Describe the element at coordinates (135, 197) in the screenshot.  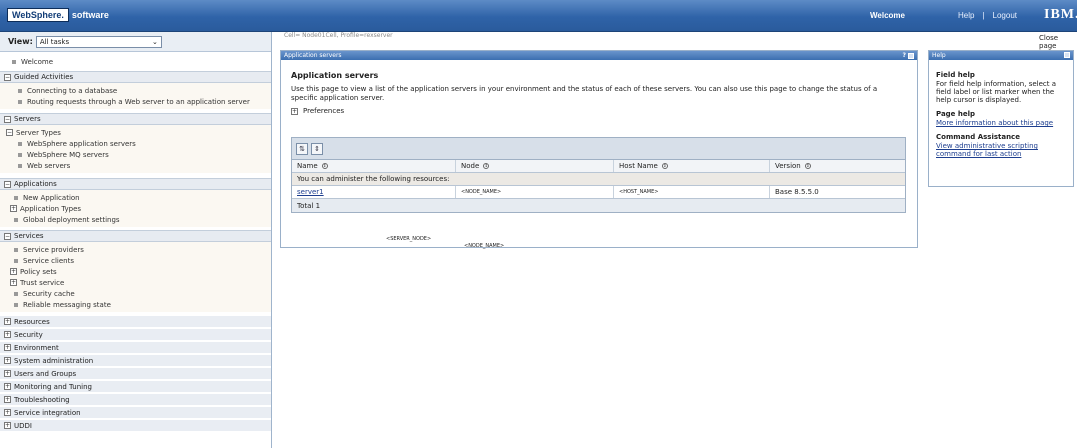
I see `nav-new-application: New Application` at that location.